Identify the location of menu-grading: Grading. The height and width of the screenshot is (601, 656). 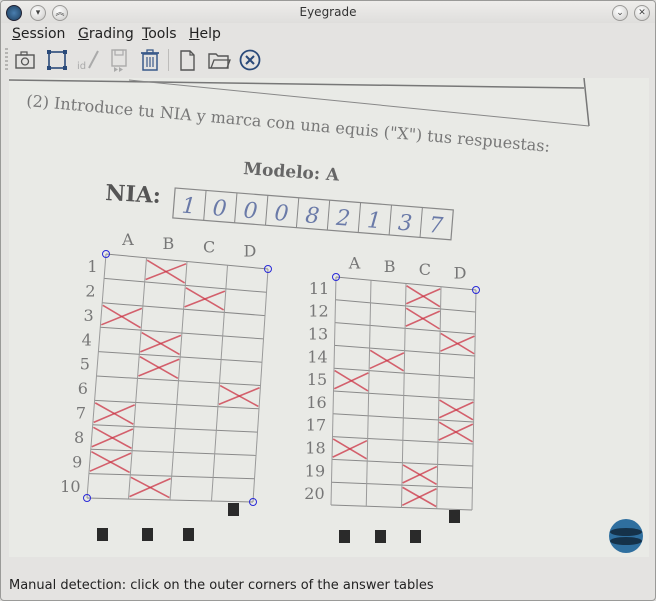
(106, 34).